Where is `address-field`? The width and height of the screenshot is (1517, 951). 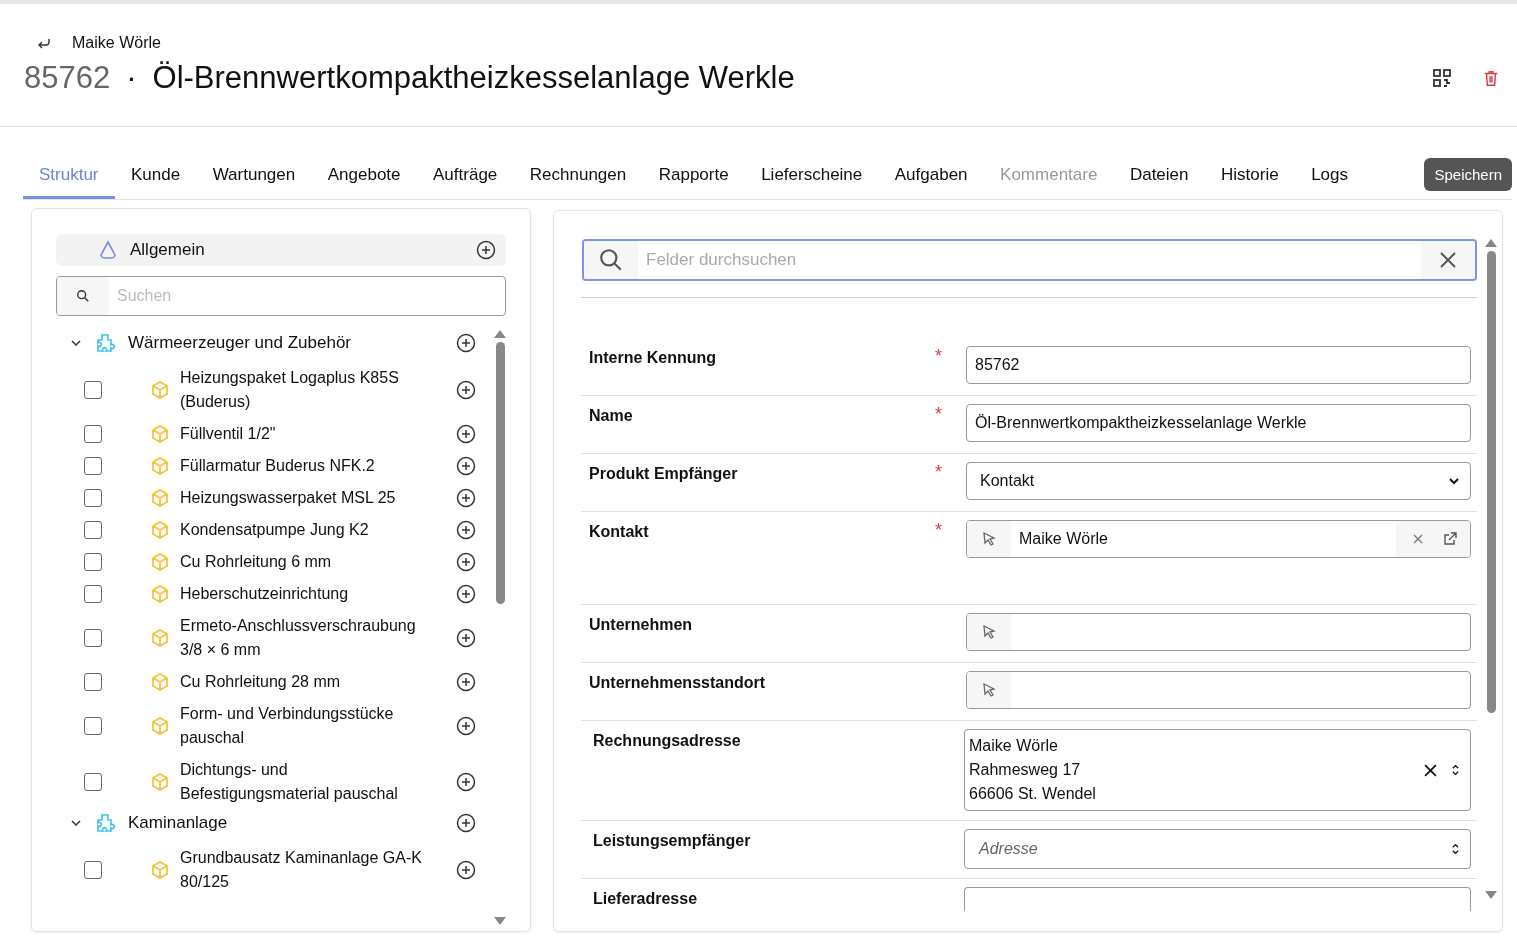 address-field is located at coordinates (1217, 899).